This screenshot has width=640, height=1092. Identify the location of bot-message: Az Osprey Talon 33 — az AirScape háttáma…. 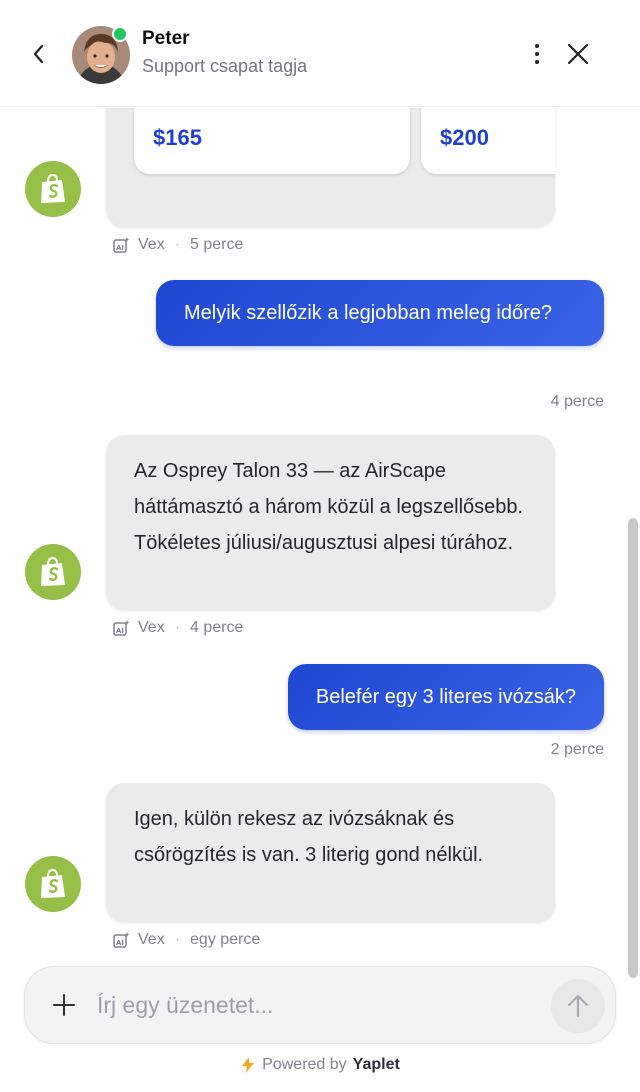
(330, 522).